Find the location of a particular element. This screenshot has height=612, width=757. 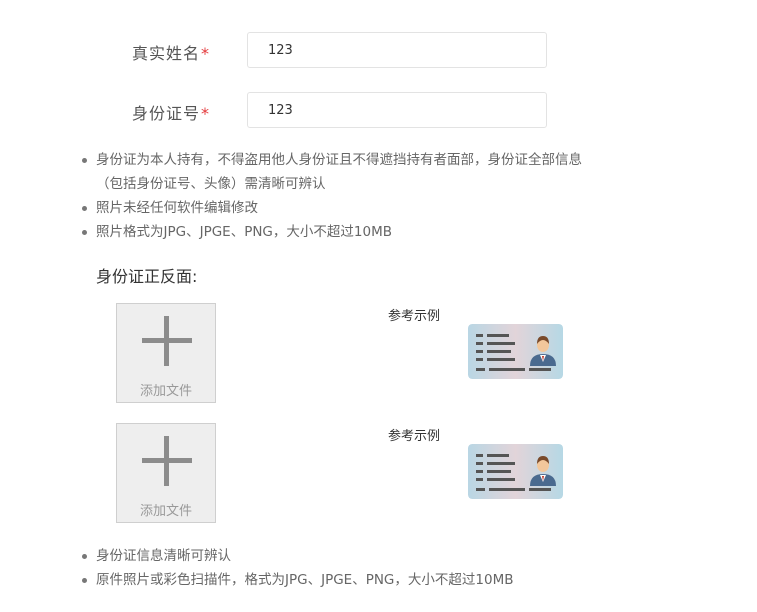

name-input is located at coordinates (397, 50).